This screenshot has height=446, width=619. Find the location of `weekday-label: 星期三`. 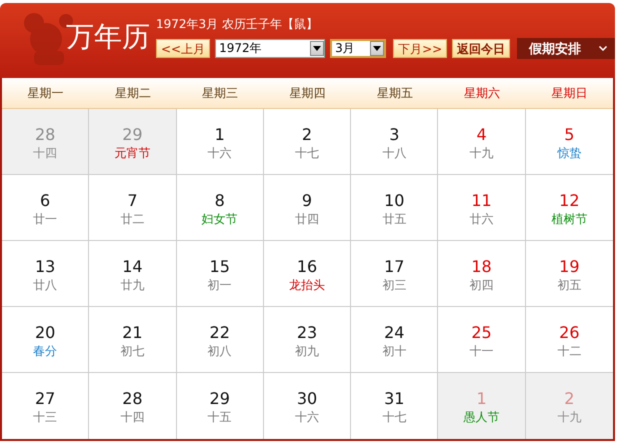

weekday-label: 星期三 is located at coordinates (220, 93).